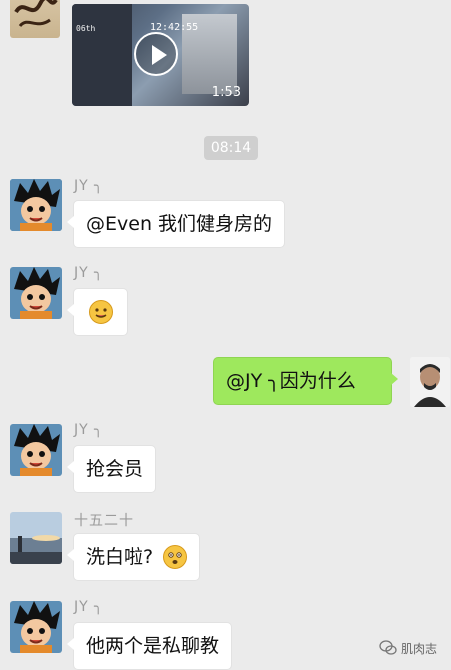 Image resolution: width=451 pixels, height=670 pixels. I want to click on wechat-icon, so click(388, 647).